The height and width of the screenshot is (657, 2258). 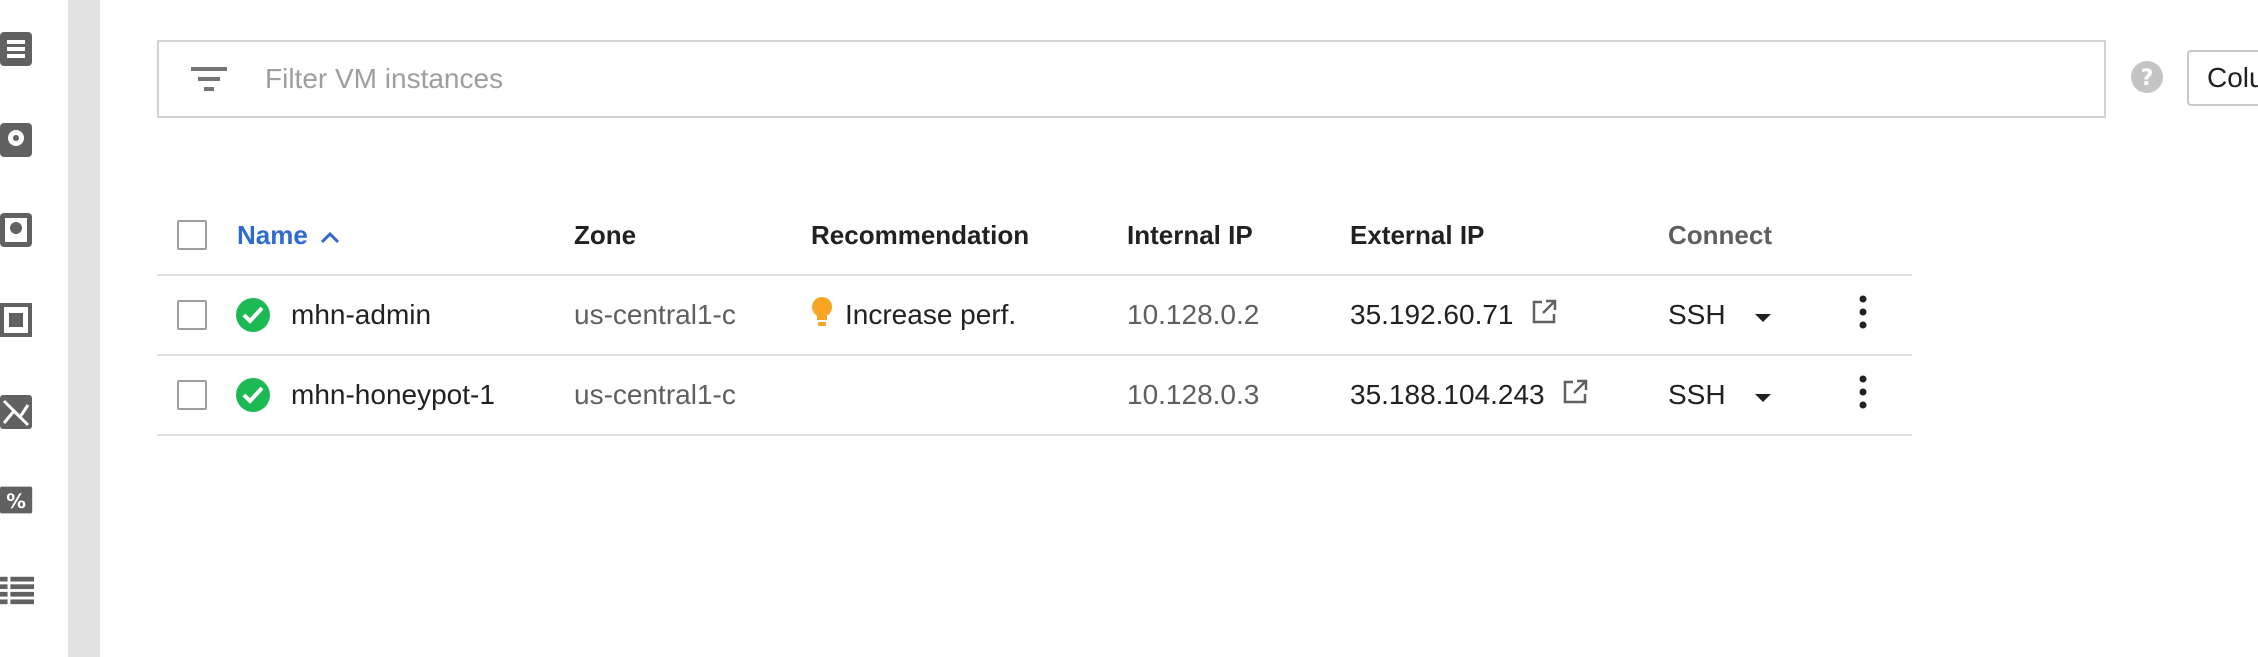 I want to click on select-all-checkbox, so click(x=192, y=235).